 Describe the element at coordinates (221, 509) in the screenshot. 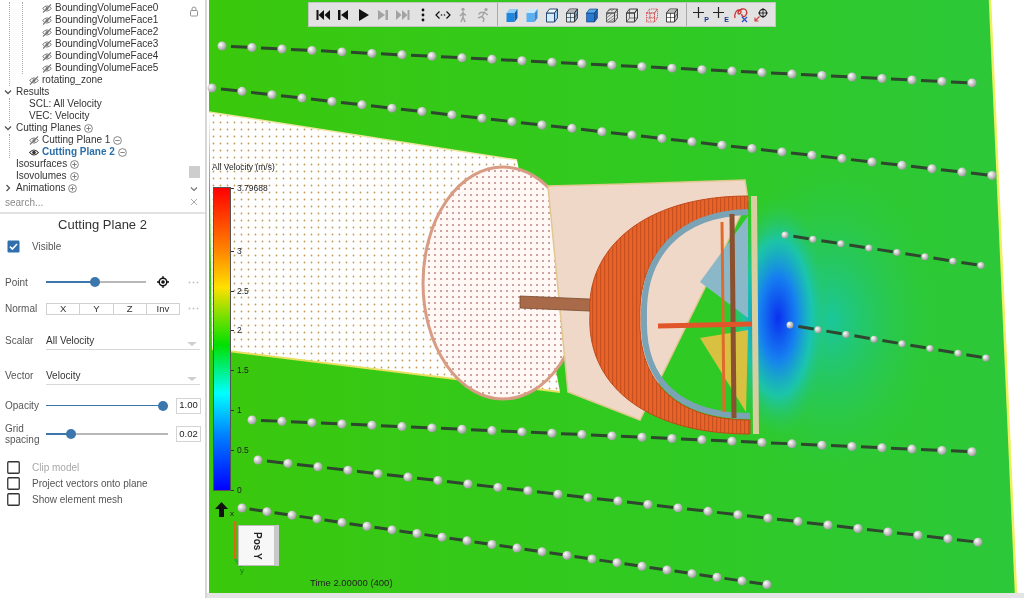

I see `arrow-up-icon` at that location.